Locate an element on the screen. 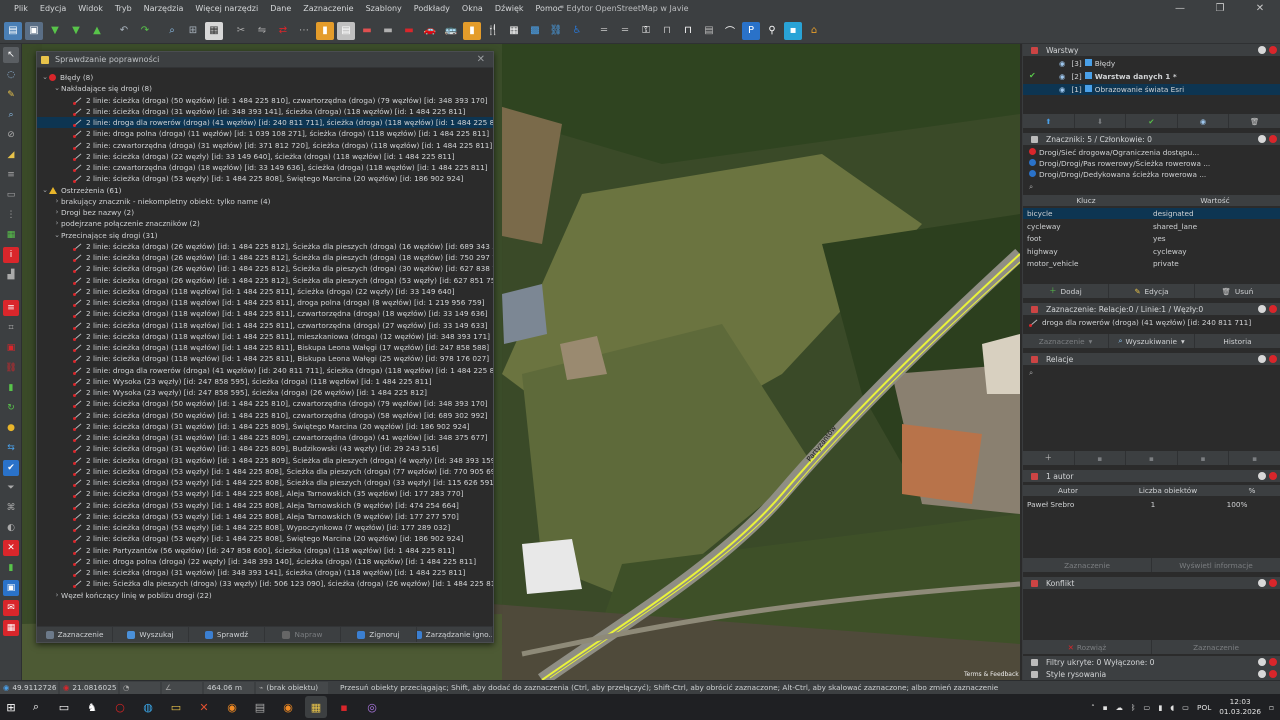 The height and width of the screenshot is (720, 1280). clock: 12:03 01.03.2026 is located at coordinates (1240, 707).